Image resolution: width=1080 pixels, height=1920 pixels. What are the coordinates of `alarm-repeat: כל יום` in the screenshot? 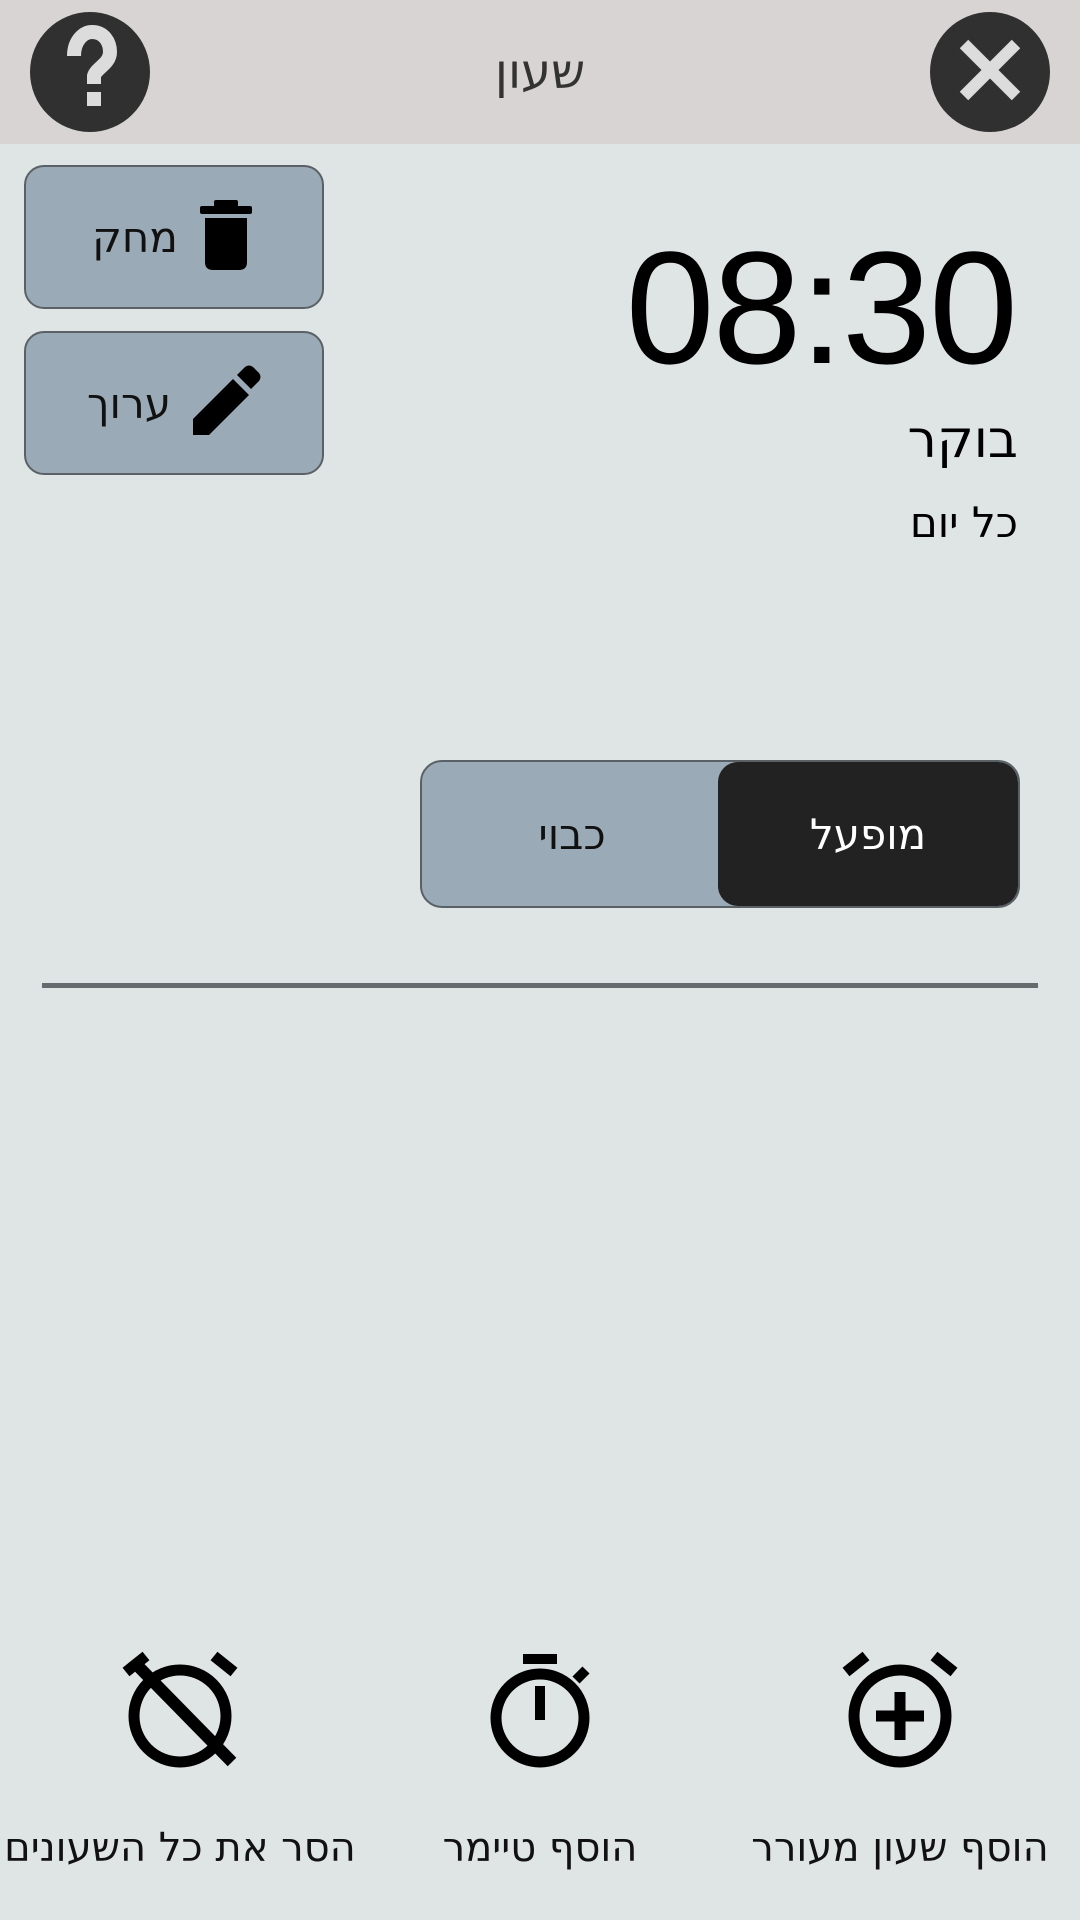 It's located at (963, 522).